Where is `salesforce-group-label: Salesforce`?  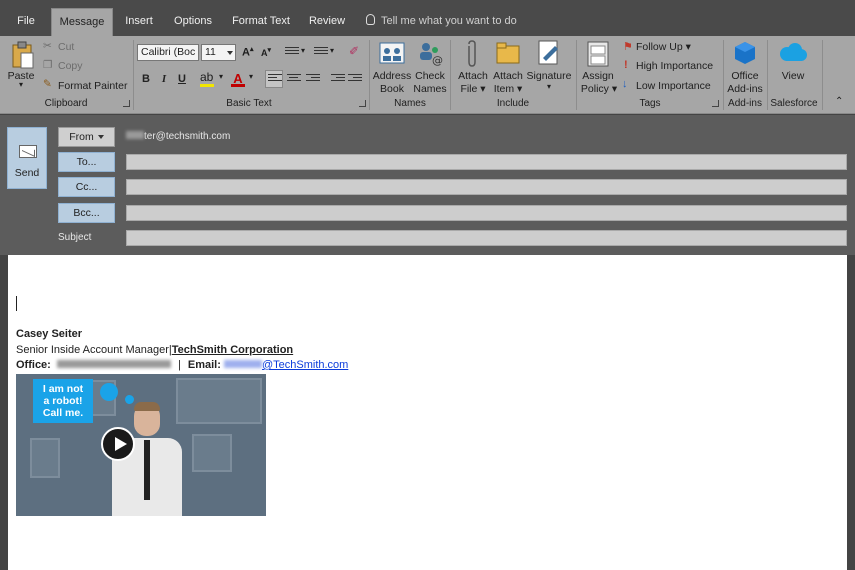 salesforce-group-label: Salesforce is located at coordinates (794, 103).